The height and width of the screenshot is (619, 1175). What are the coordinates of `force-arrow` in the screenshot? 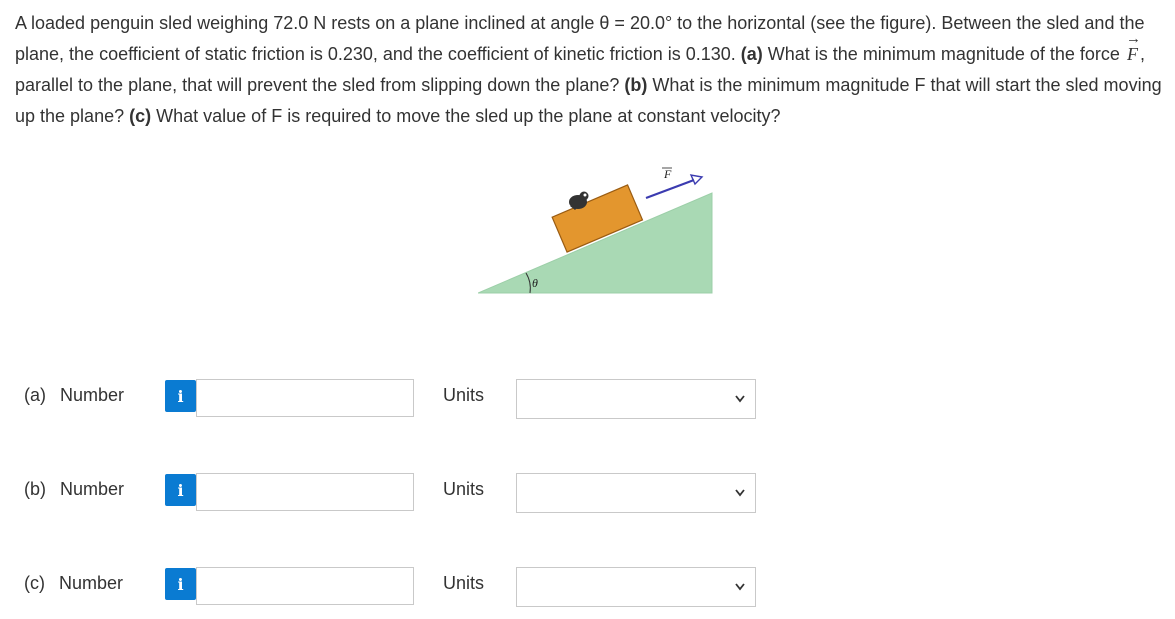 It's located at (670, 189).